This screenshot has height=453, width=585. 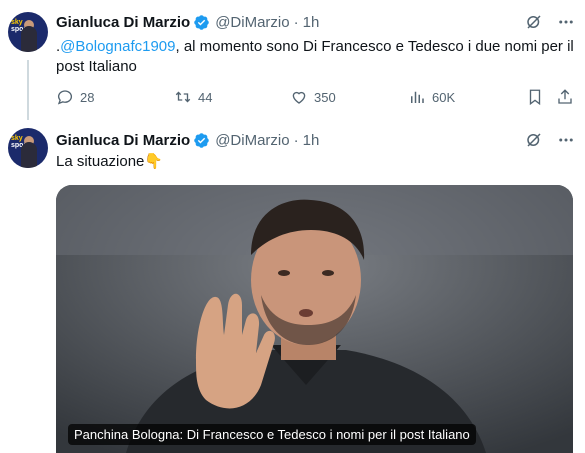 I want to click on view-count: 60K, so click(x=444, y=97).